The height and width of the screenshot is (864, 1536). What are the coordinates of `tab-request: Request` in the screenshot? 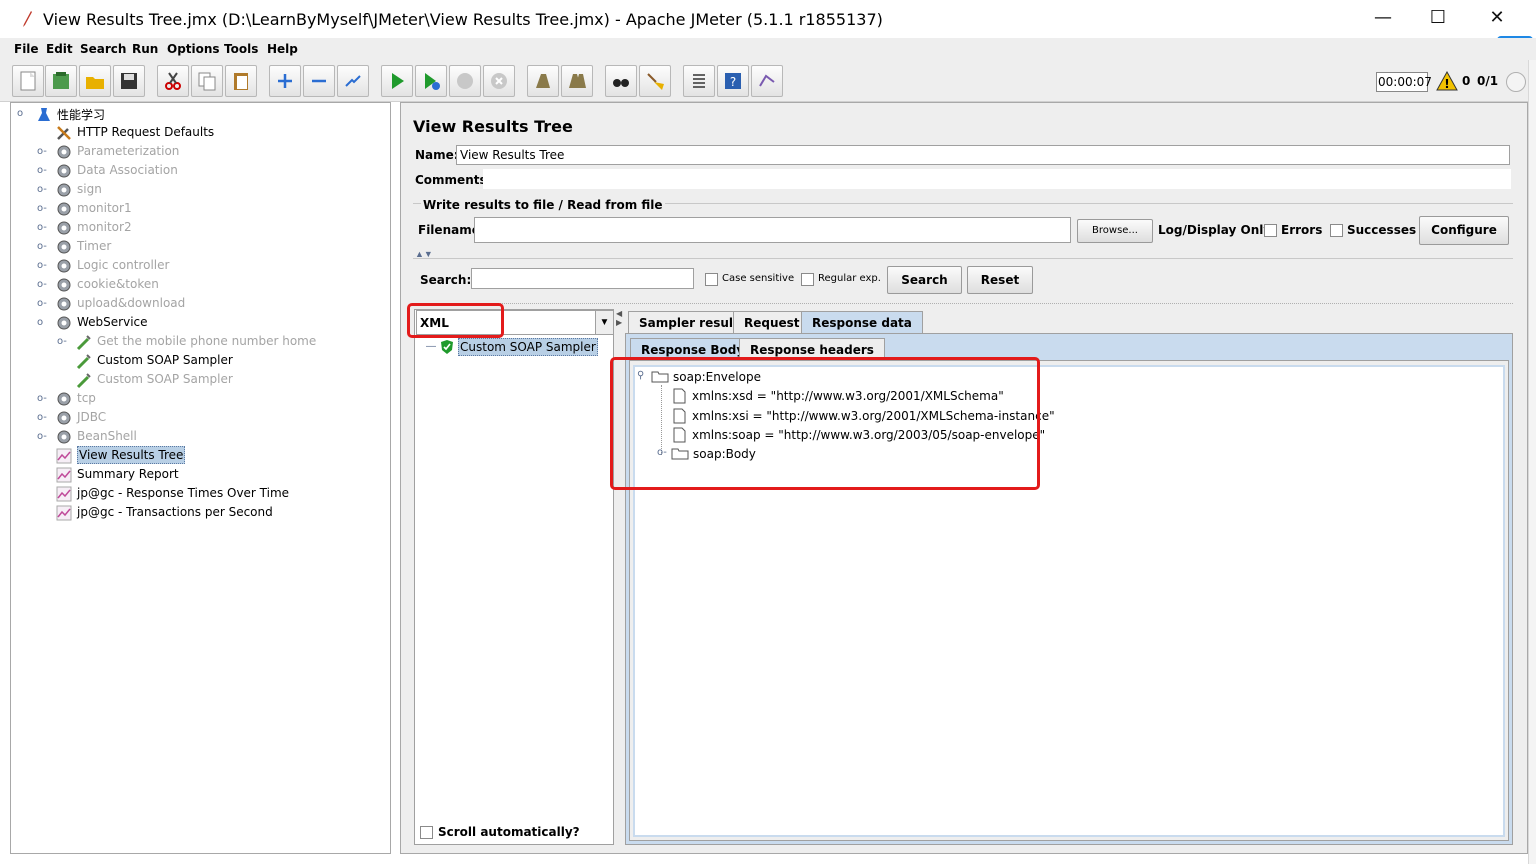 It's located at (772, 322).